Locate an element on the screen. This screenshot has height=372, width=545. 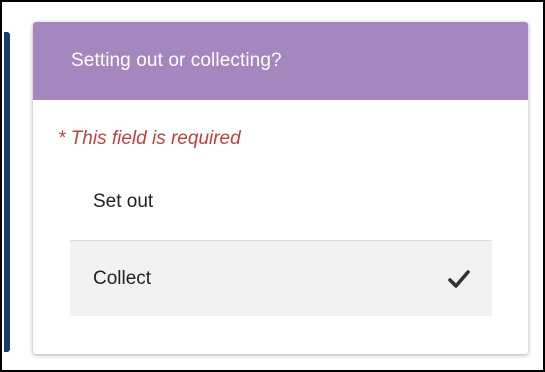
required-field-message: * This field is required is located at coordinates (149, 138).